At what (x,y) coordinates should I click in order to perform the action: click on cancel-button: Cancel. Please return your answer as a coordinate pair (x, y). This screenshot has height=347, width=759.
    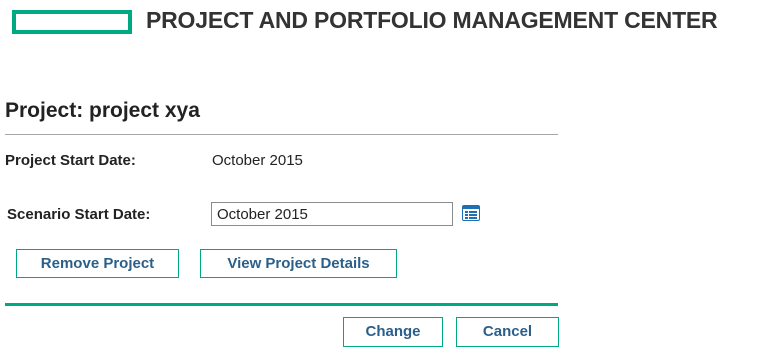
    Looking at the image, I should click on (507, 332).